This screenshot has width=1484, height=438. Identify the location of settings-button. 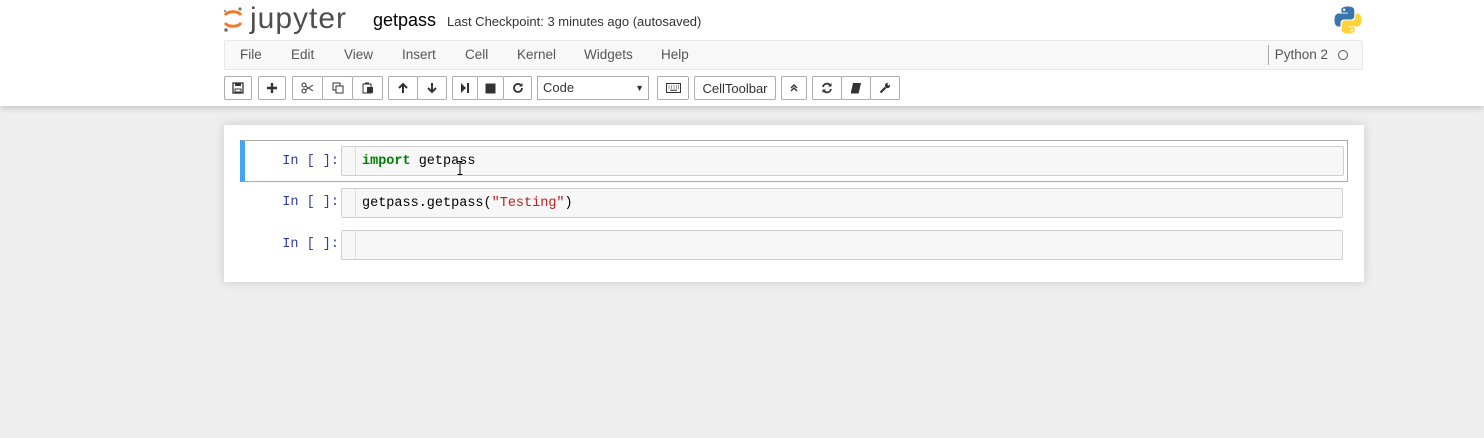
(885, 88).